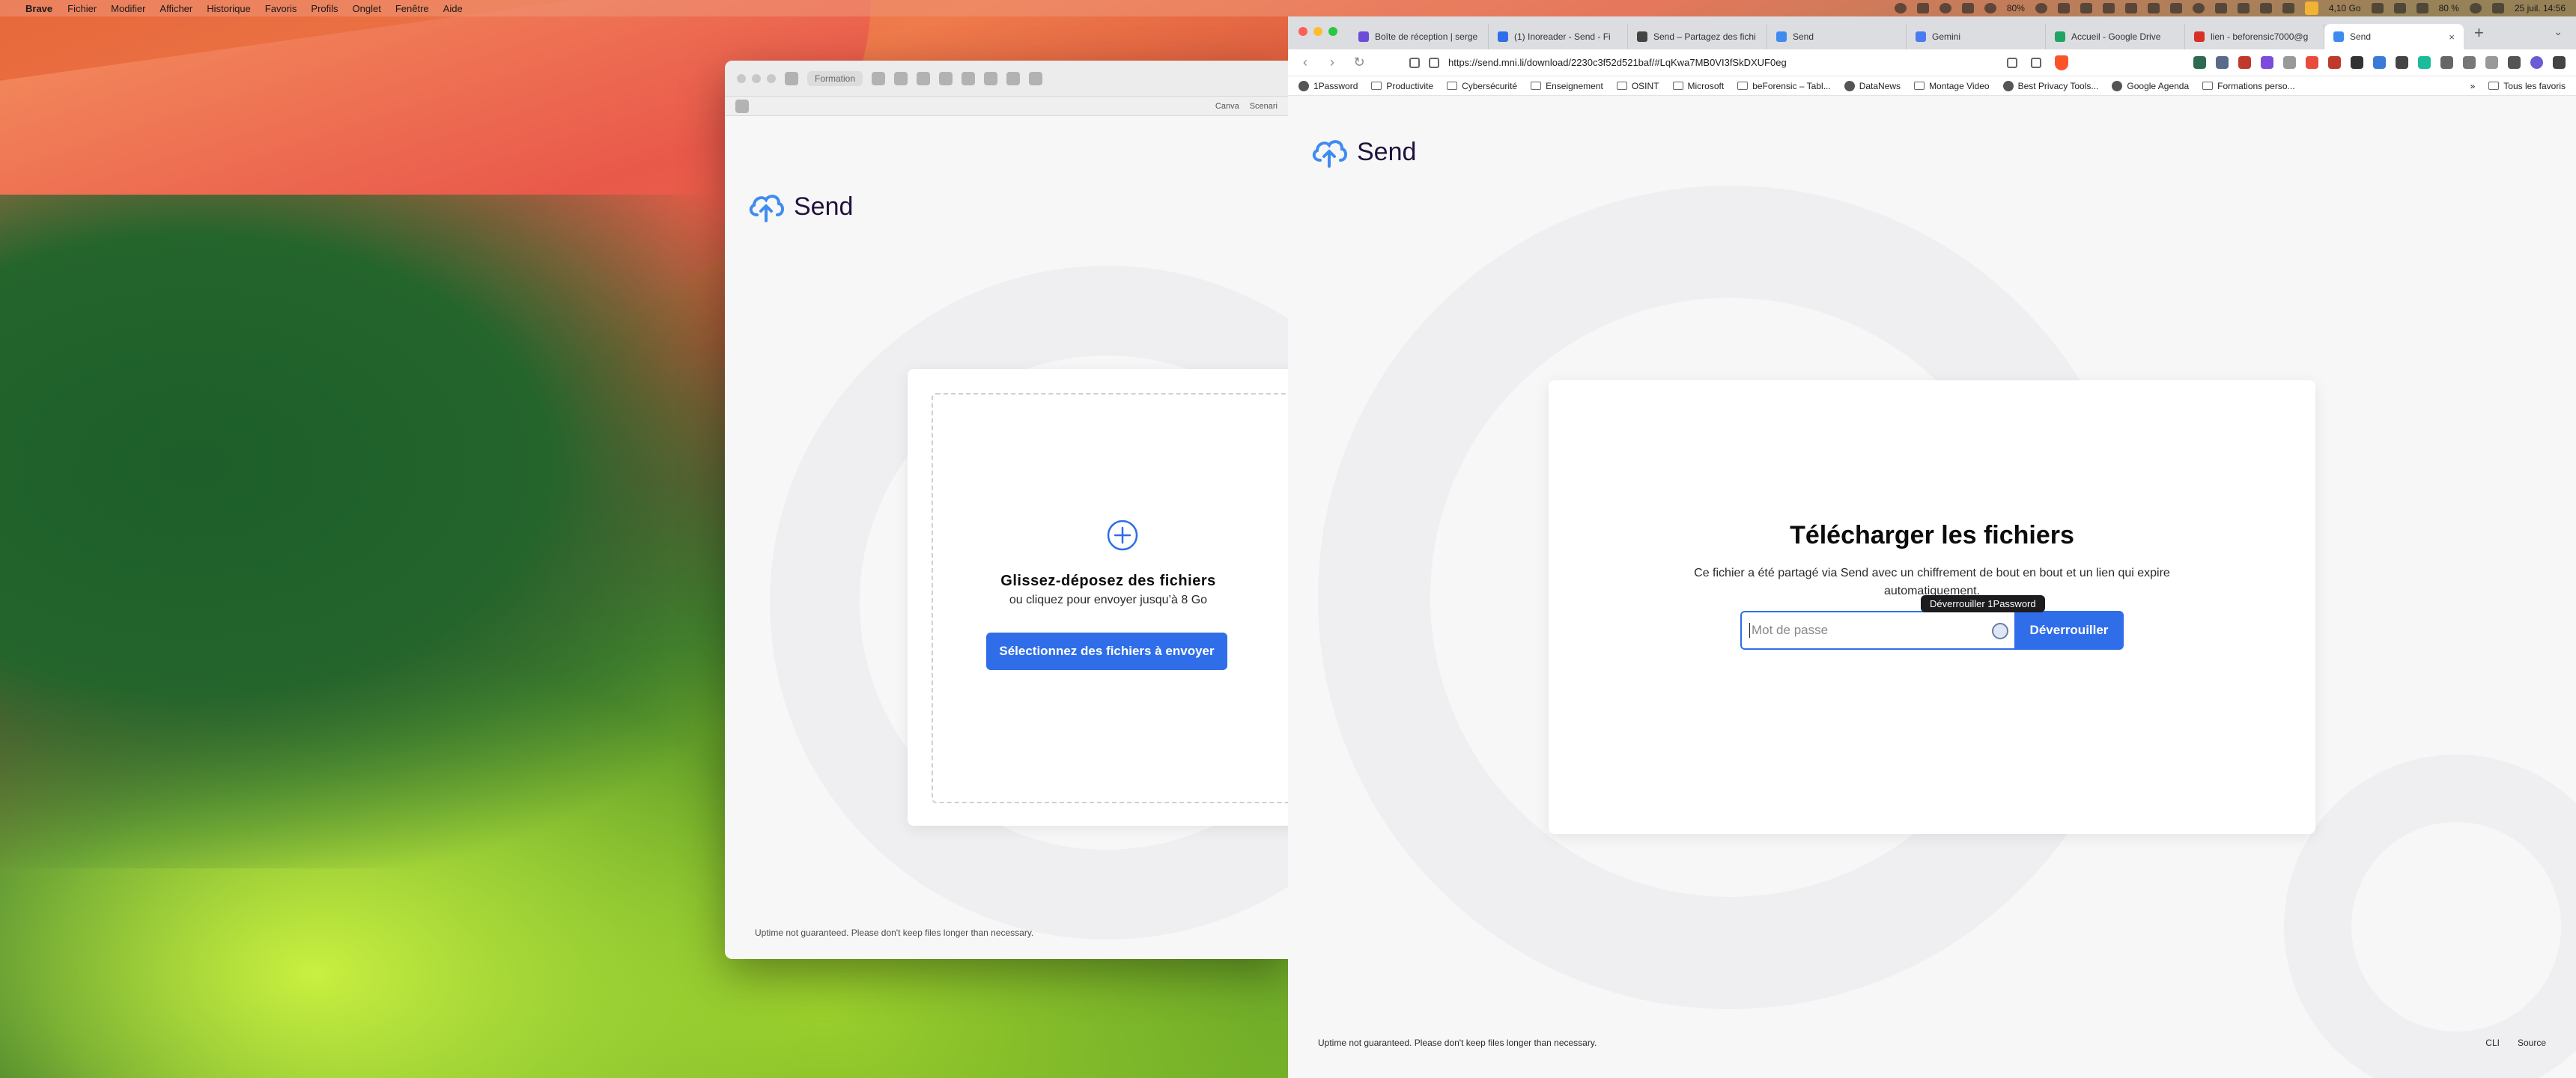  Describe the element at coordinates (1558, 36) in the screenshot. I see `browser-tab: (1) Inoreader - Send - Fi` at that location.